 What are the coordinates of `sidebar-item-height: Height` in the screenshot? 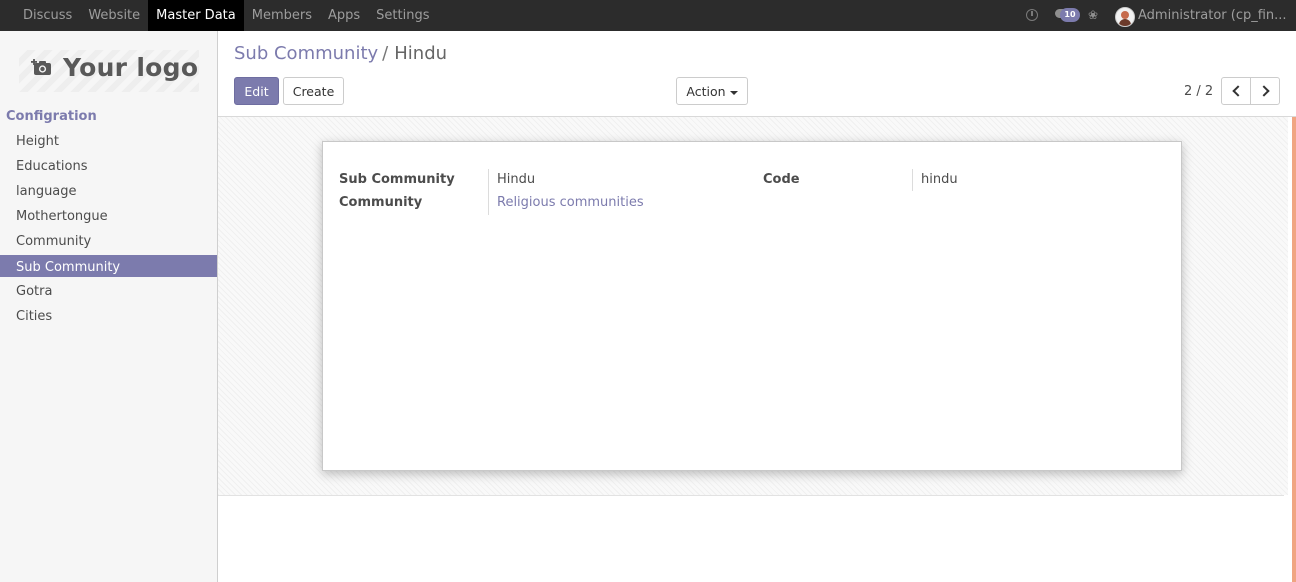 It's located at (108, 141).